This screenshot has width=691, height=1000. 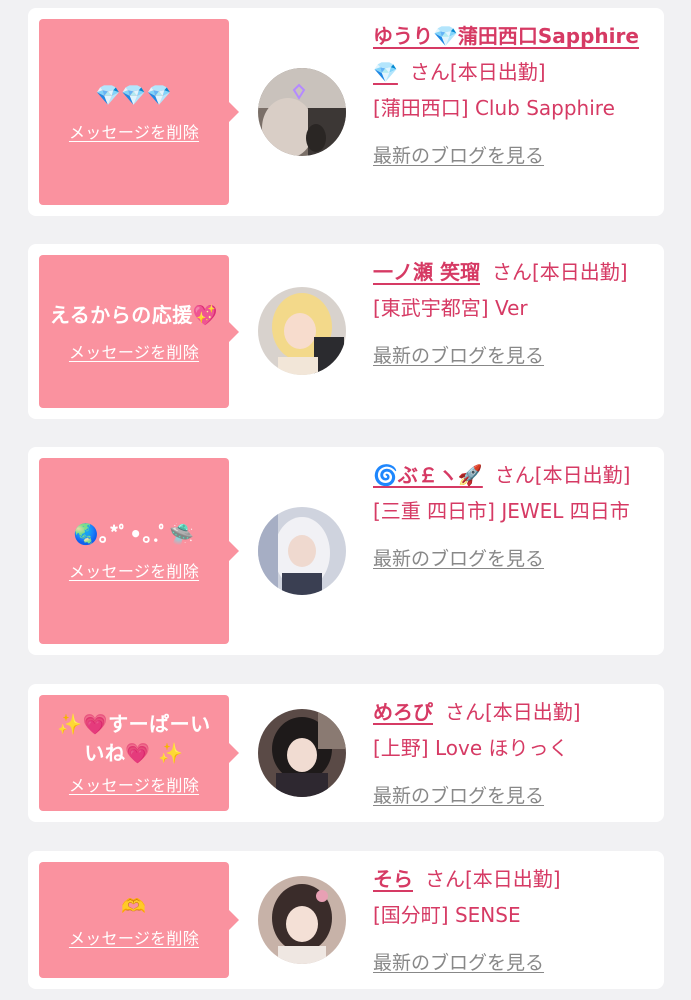 What do you see at coordinates (428, 475) in the screenshot?
I see `cast-name-link: 🌀ぶ￡ヽ🚀` at bounding box center [428, 475].